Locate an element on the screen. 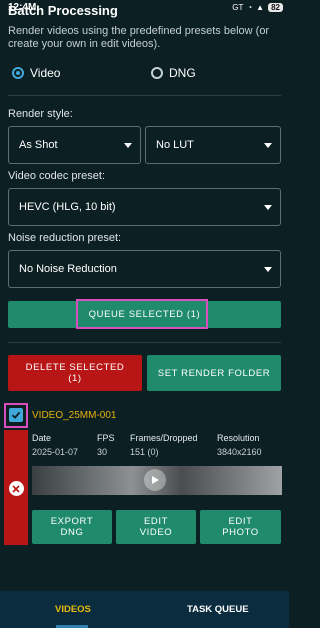 The width and height of the screenshot is (320, 628). cell-icon: ▲ is located at coordinates (260, 7).